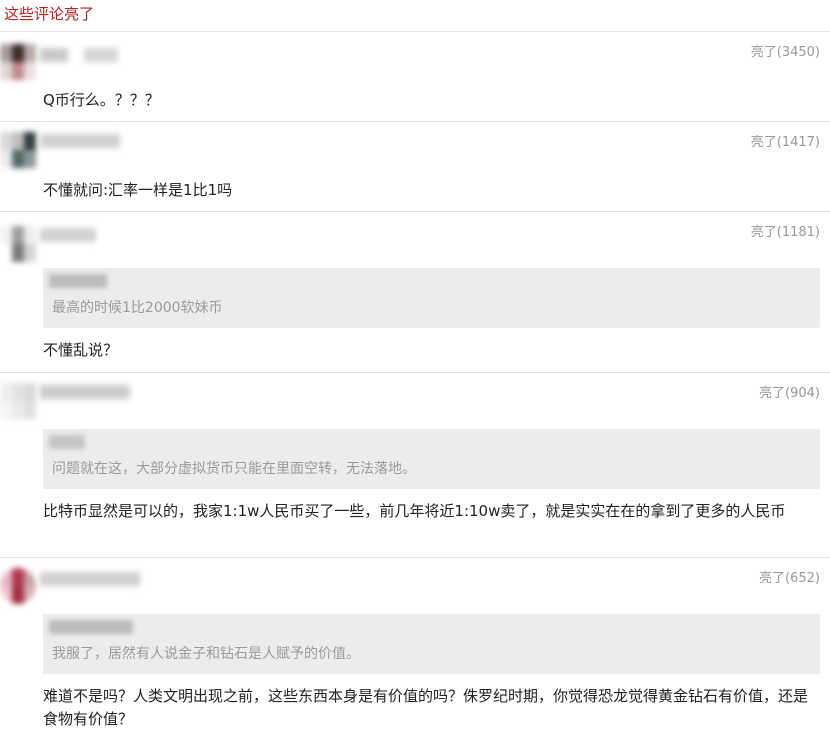 This screenshot has width=830, height=738. I want to click on comment-item: 亮了(3450) Q币行么。？？？, so click(415, 77).